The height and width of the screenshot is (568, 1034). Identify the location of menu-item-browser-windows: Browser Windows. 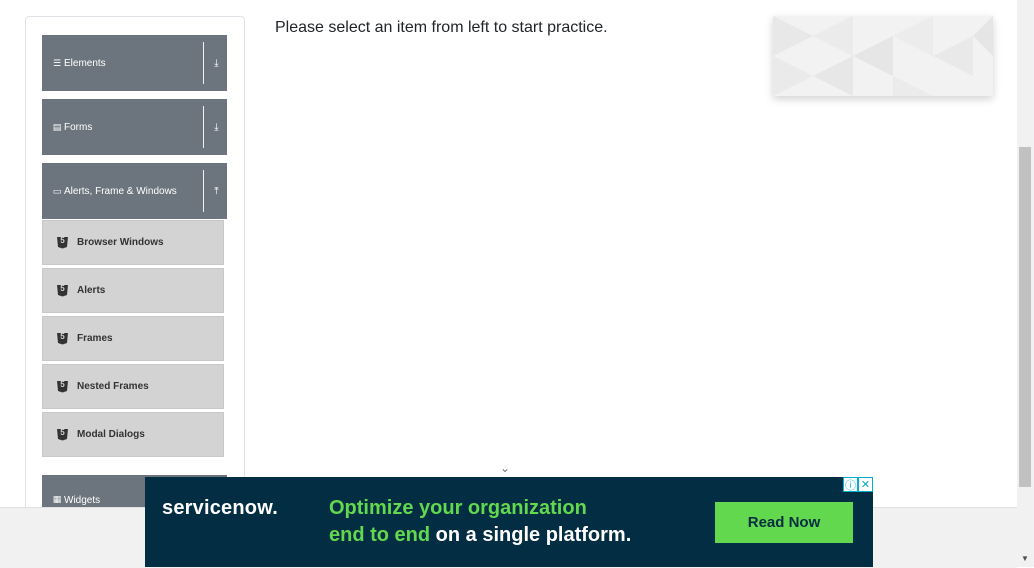
(133, 242).